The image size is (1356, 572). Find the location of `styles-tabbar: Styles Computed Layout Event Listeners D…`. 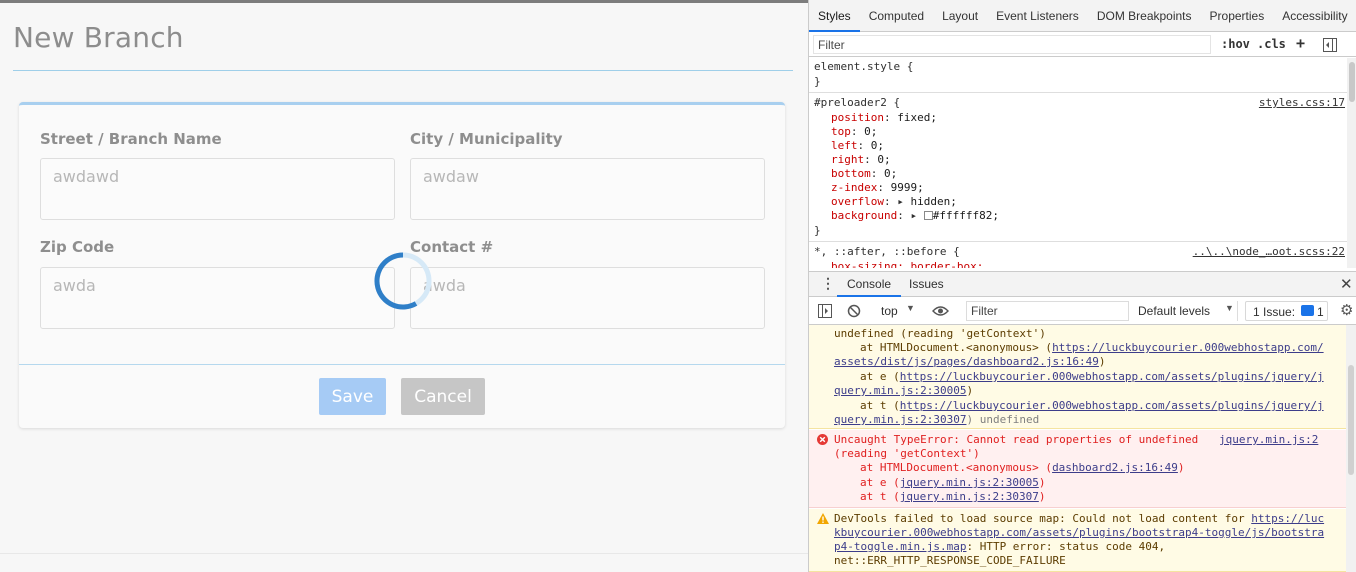

styles-tabbar: Styles Computed Layout Event Listeners D… is located at coordinates (1082, 16).